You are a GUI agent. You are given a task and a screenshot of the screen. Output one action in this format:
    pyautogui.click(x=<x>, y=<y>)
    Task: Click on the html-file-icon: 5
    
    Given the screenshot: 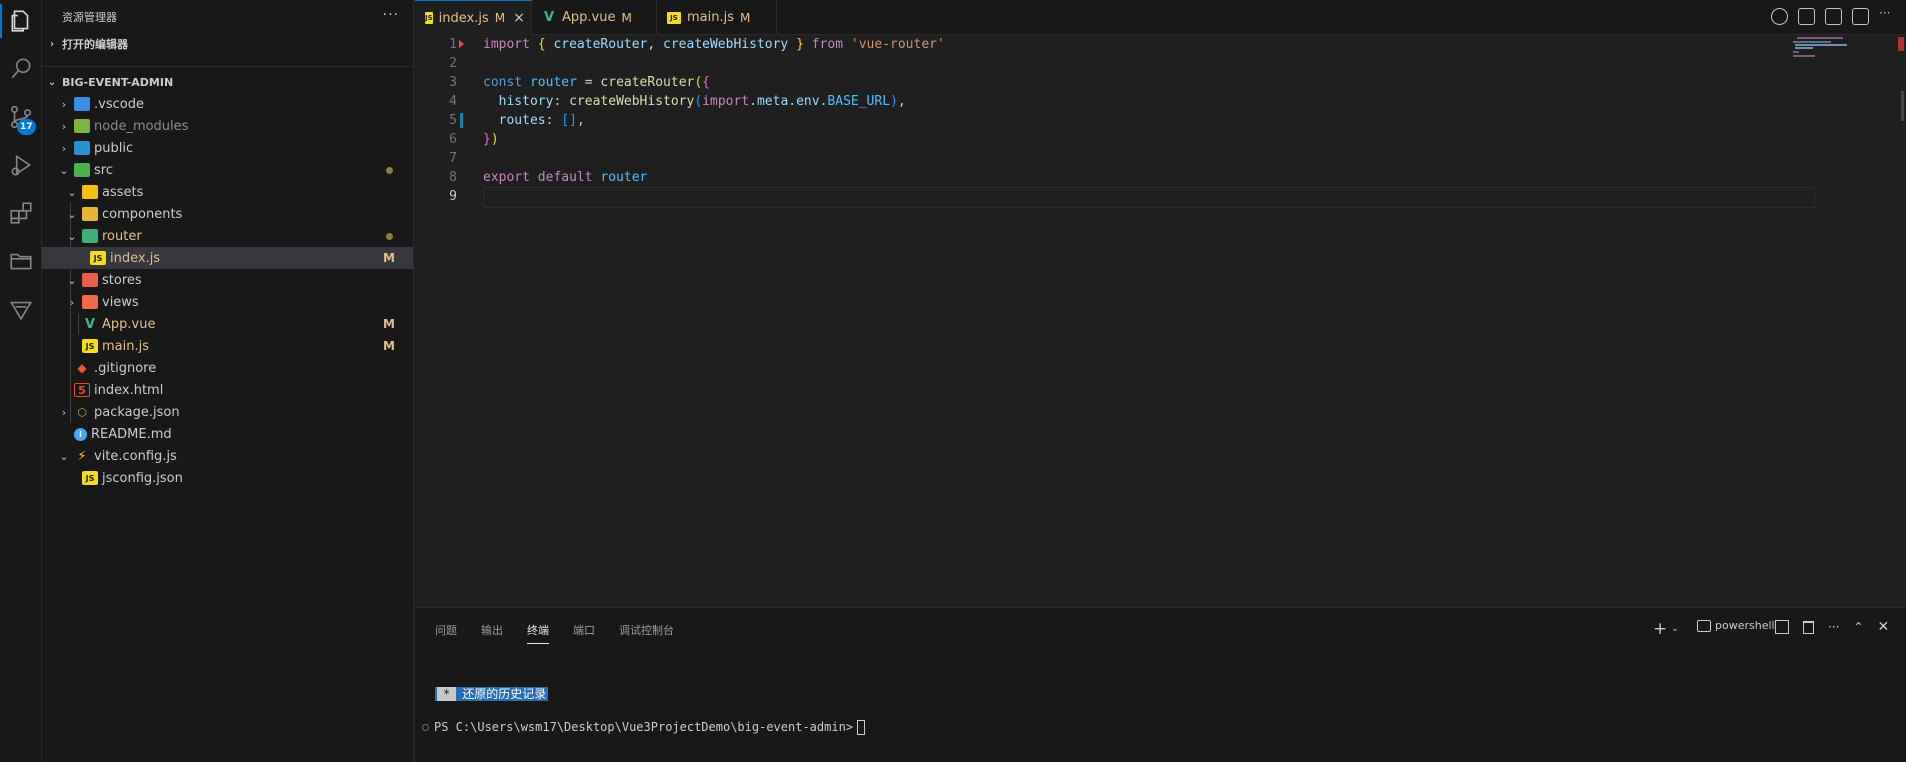 What is the action you would take?
    pyautogui.click(x=82, y=390)
    